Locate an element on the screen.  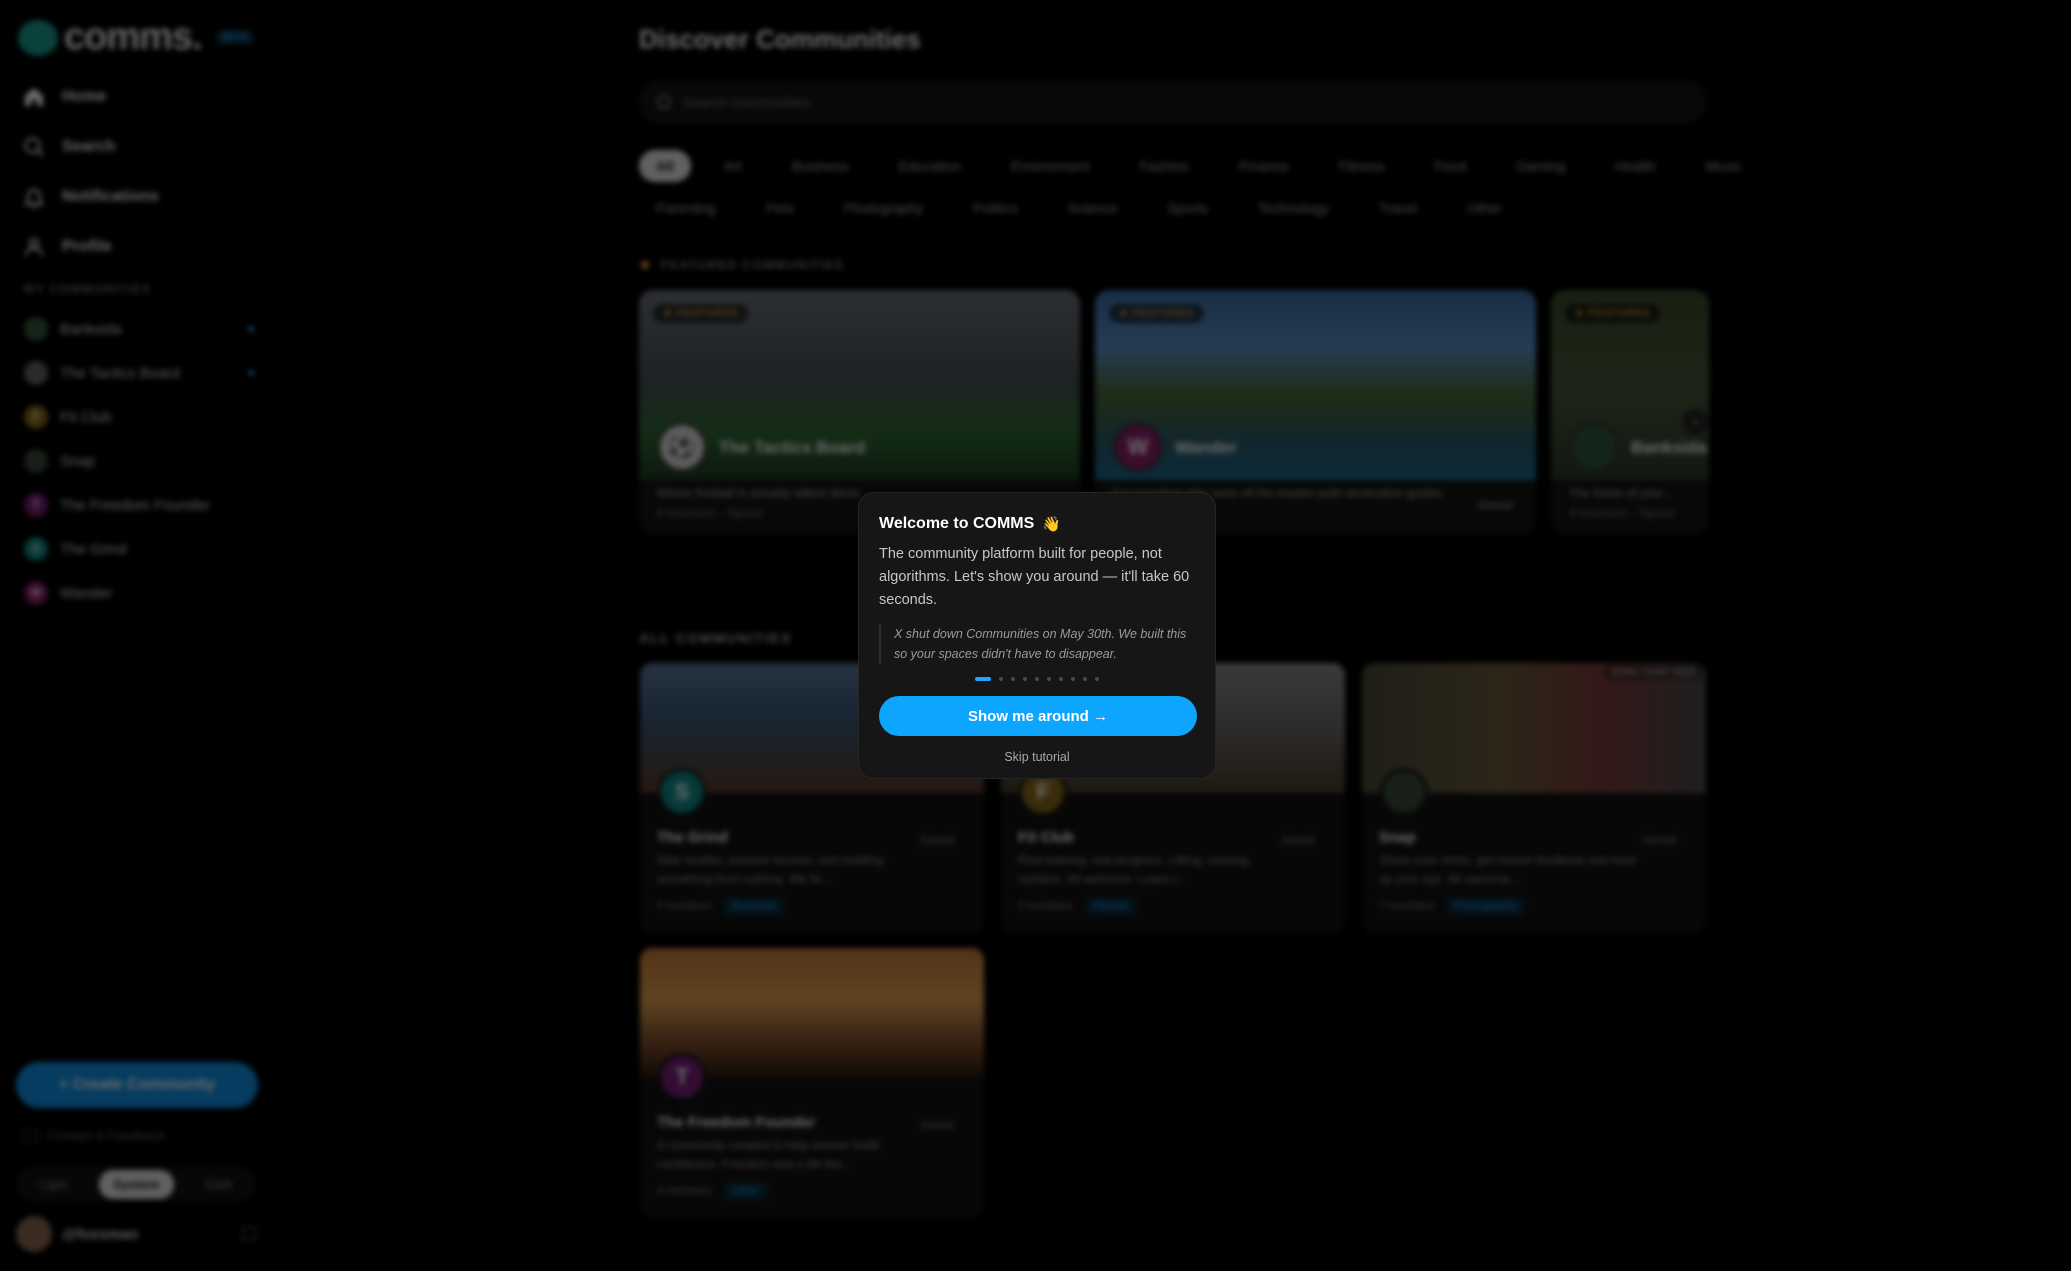
theme-option-system: System is located at coordinates (136, 1184).